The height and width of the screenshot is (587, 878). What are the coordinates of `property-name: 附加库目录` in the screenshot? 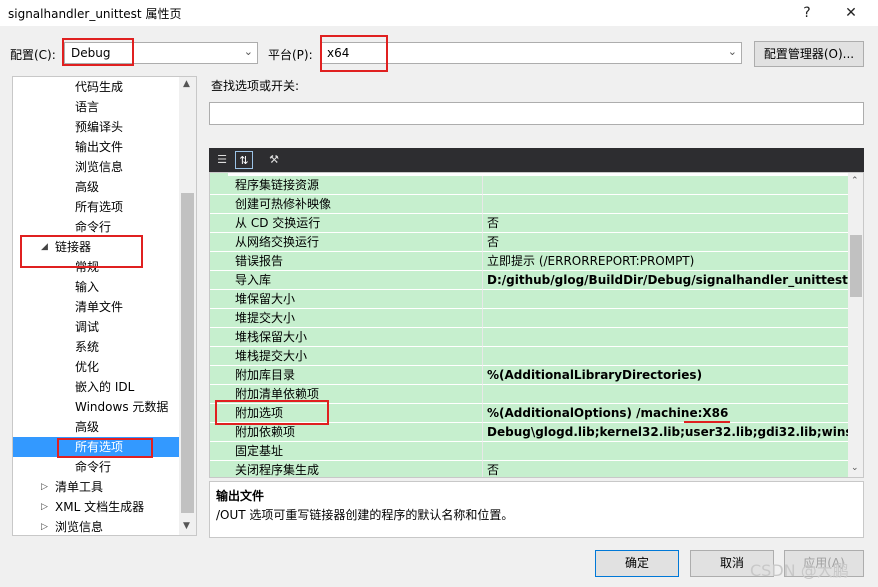 It's located at (346, 375).